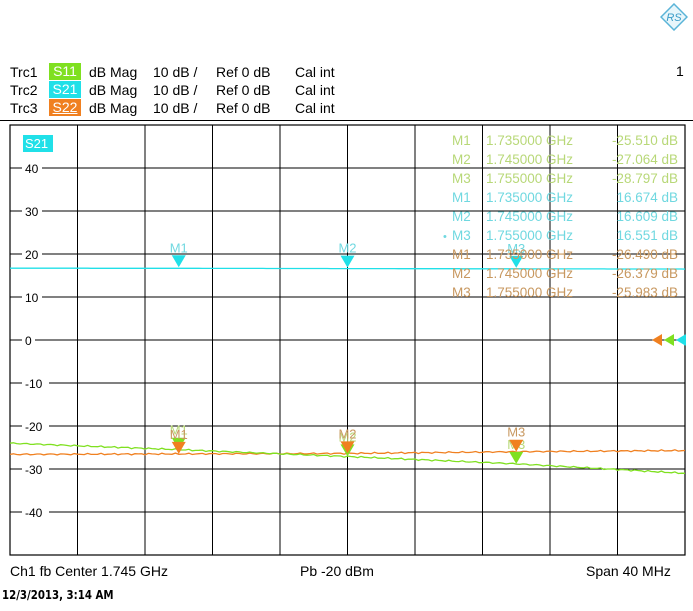  What do you see at coordinates (657, 340) in the screenshot?
I see `ref-level-arrow-s22` at bounding box center [657, 340].